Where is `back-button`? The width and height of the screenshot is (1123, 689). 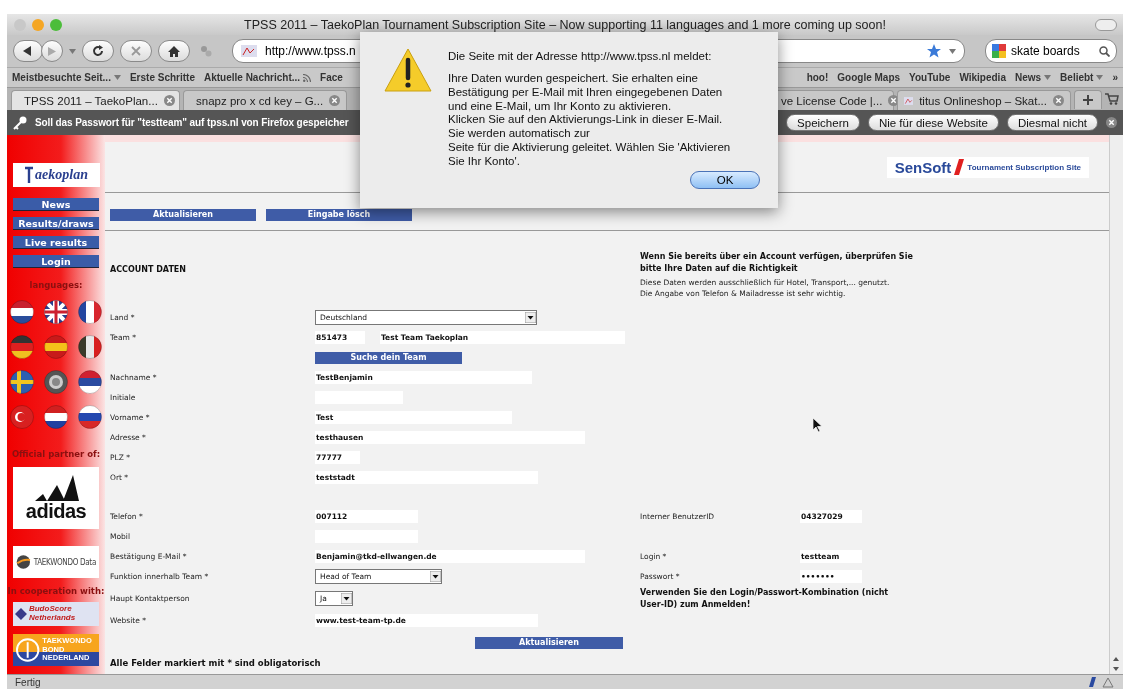
back-button is located at coordinates (28, 51).